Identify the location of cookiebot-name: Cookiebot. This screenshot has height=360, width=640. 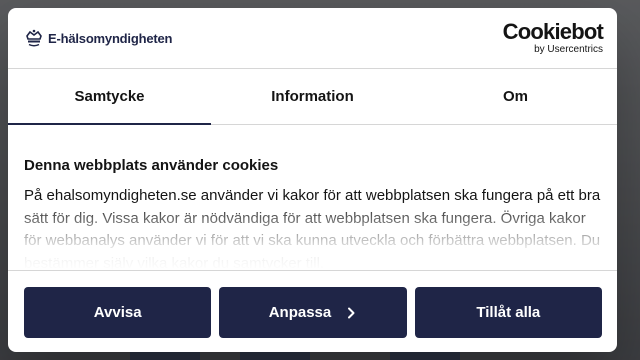
(553, 31).